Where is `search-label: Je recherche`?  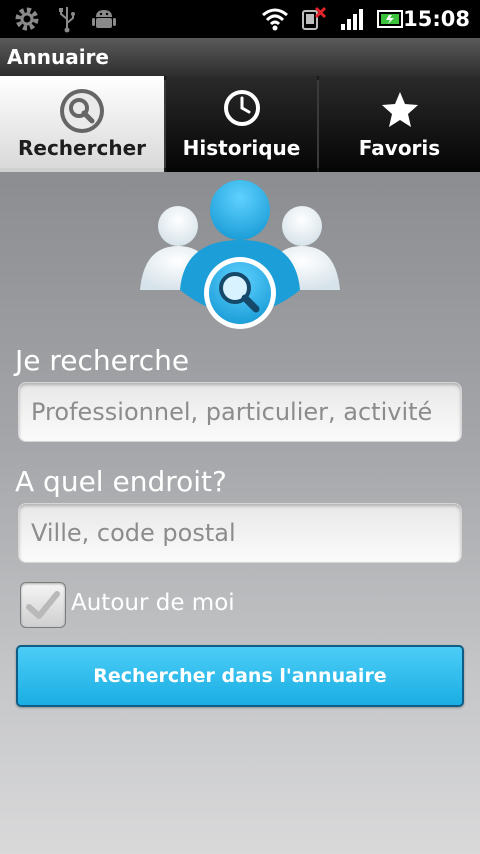
search-label: Je recherche is located at coordinates (102, 360).